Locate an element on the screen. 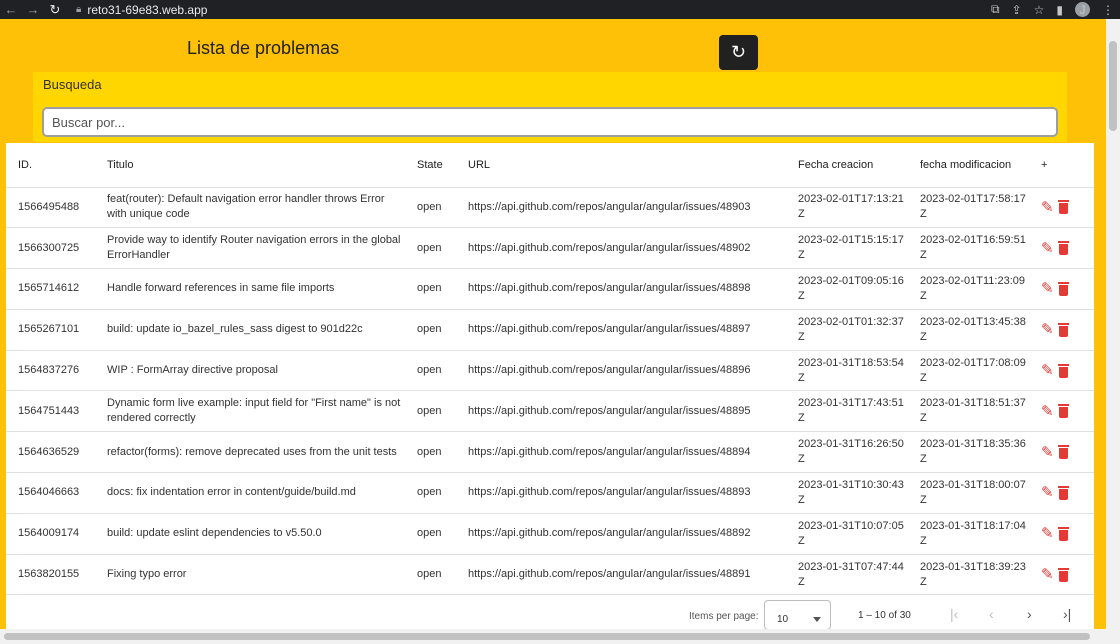 Image resolution: width=1120 pixels, height=644 pixels. share-icon: ⇪ is located at coordinates (1017, 10).